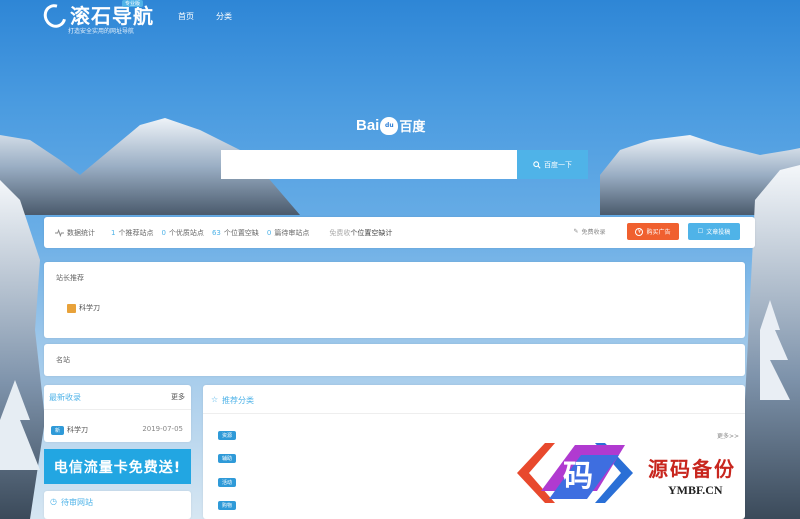 This screenshot has height=519, width=800. I want to click on latest-panel: 最新收录 更多 新 科学刀 2019-07-05, so click(117, 413).